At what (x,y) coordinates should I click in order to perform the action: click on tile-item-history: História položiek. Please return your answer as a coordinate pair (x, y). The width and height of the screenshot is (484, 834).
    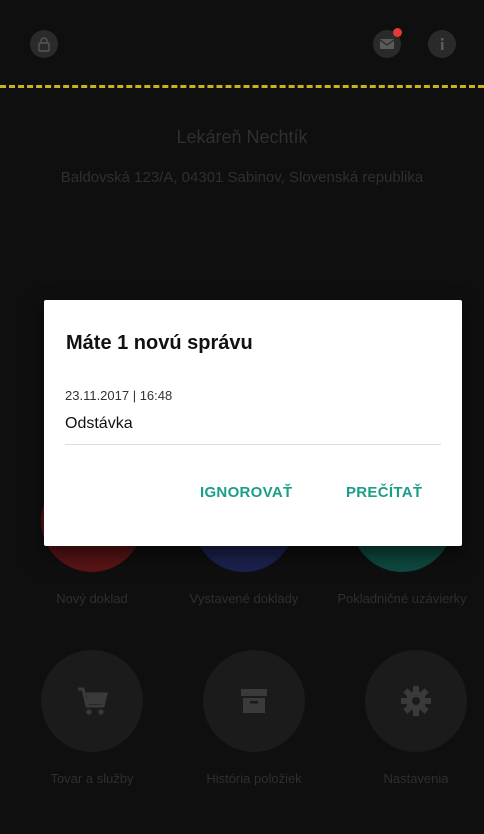
    Looking at the image, I should click on (254, 719).